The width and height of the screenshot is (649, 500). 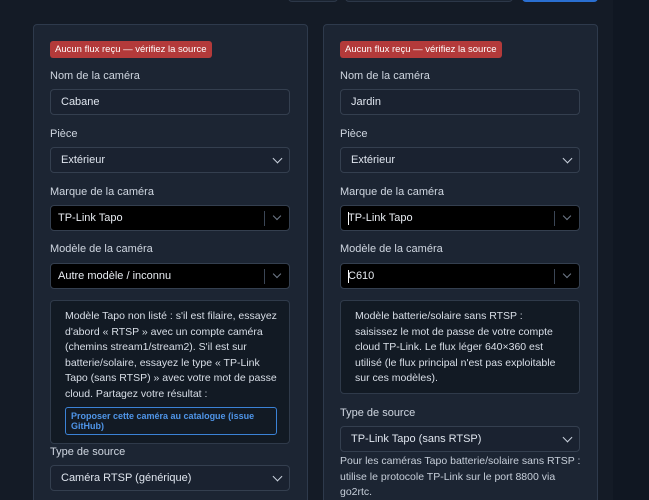 I want to click on model-combobox-value: Autre modèle / inconnu, so click(x=115, y=276).